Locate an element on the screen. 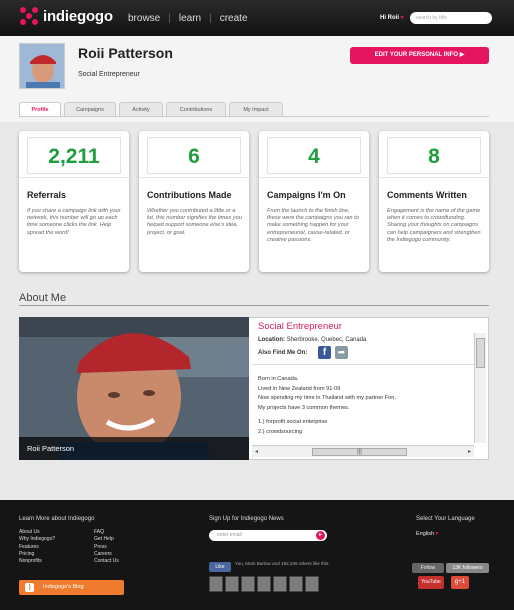  language-select: English ▾ is located at coordinates (427, 534).